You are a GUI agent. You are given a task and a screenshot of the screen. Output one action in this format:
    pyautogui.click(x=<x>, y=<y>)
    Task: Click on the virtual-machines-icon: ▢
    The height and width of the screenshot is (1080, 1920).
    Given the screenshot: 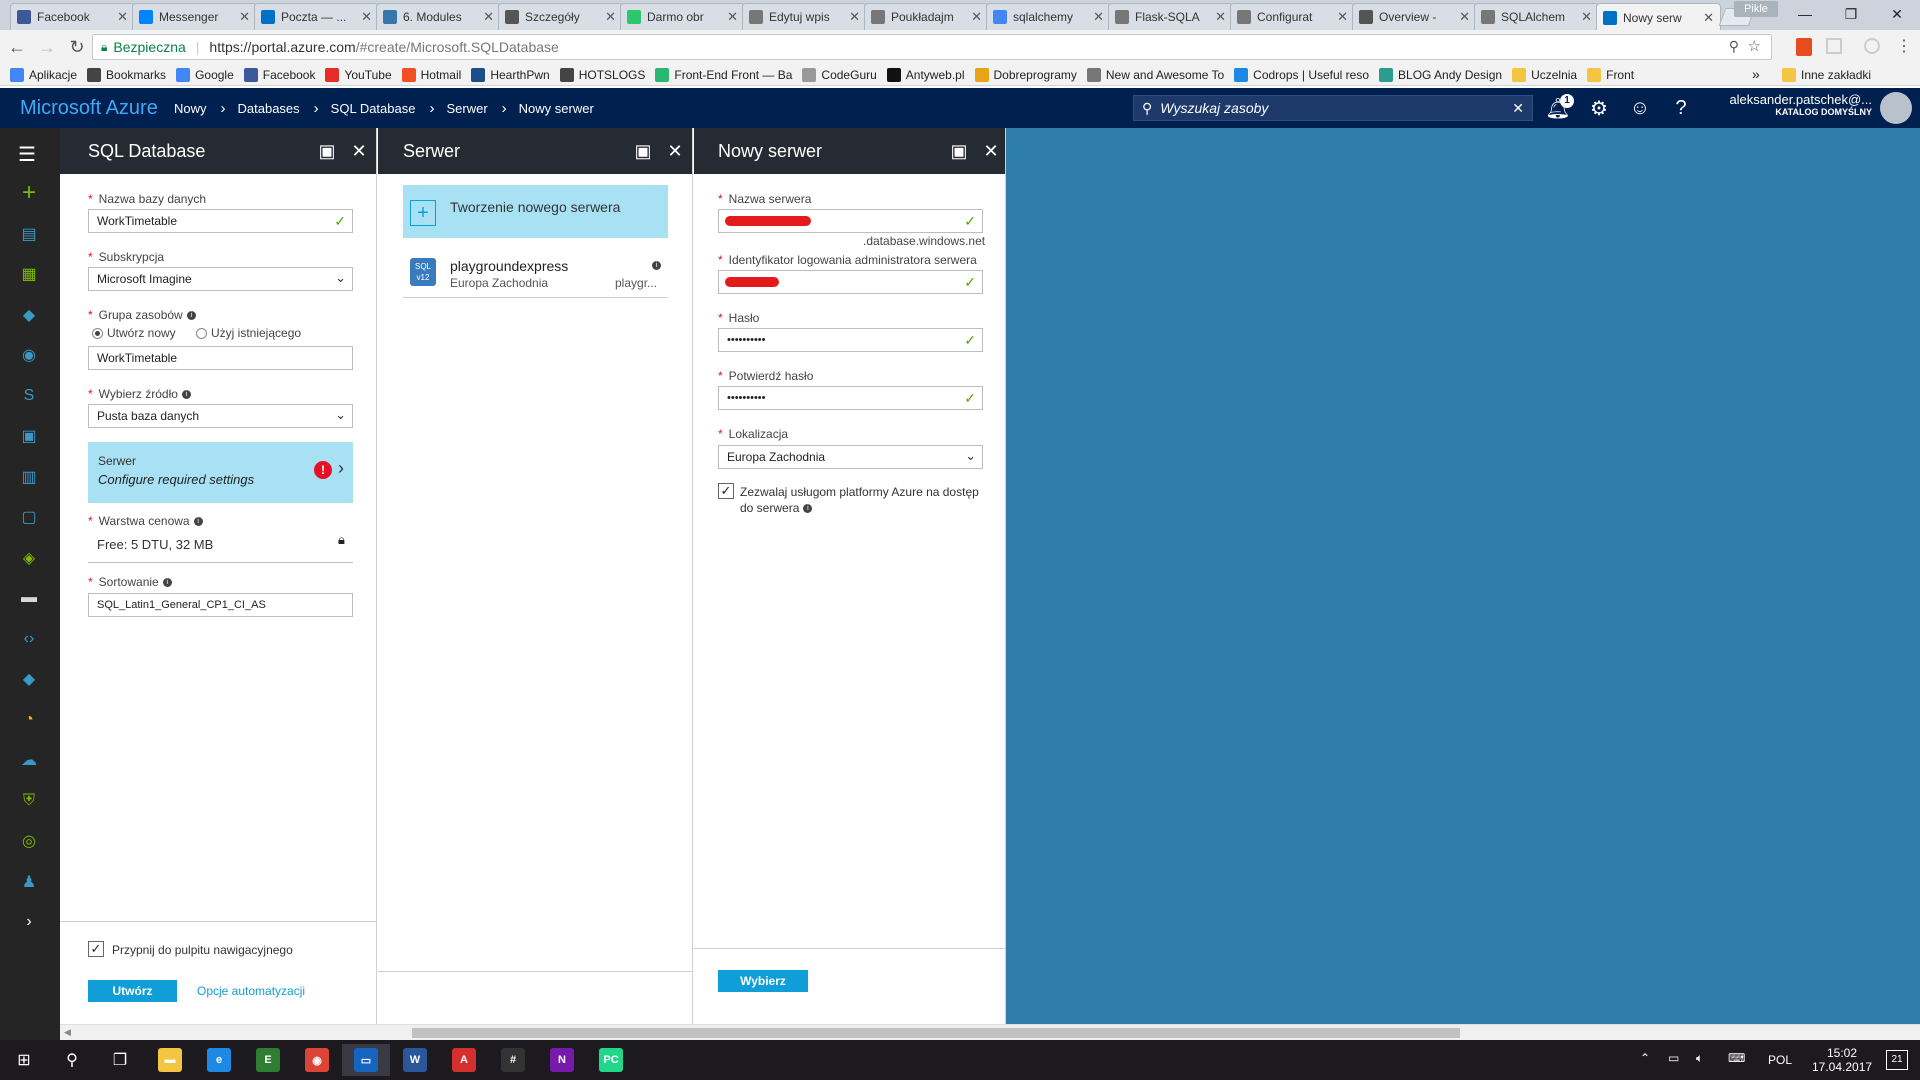 What is the action you would take?
    pyautogui.click(x=29, y=517)
    